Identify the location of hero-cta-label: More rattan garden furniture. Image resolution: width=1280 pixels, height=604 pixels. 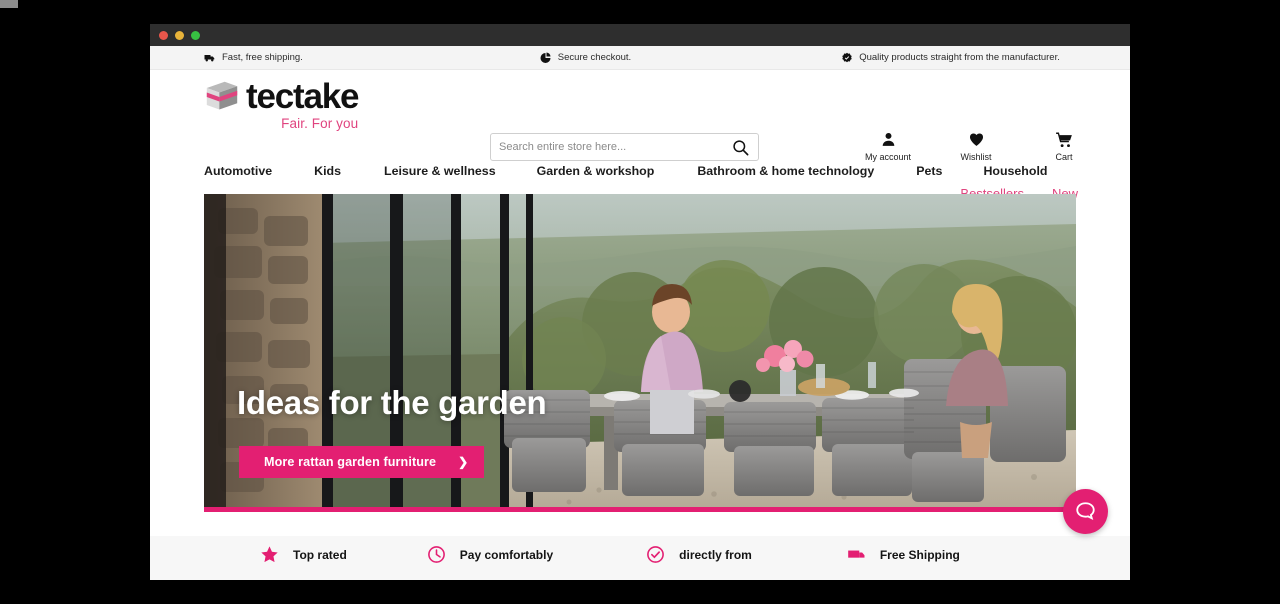
(350, 462).